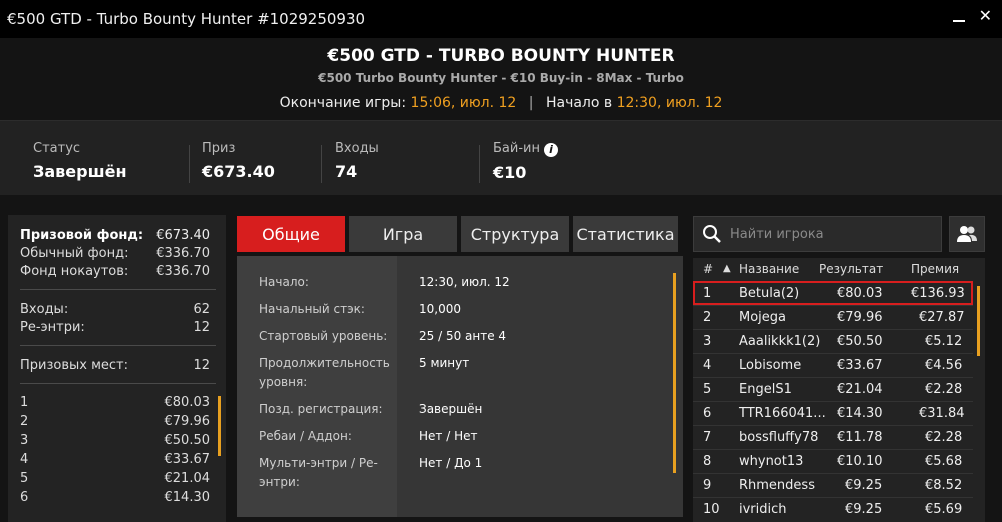  Describe the element at coordinates (780, 341) in the screenshot. I see `player-name: Aaalikkk1(2)` at that location.